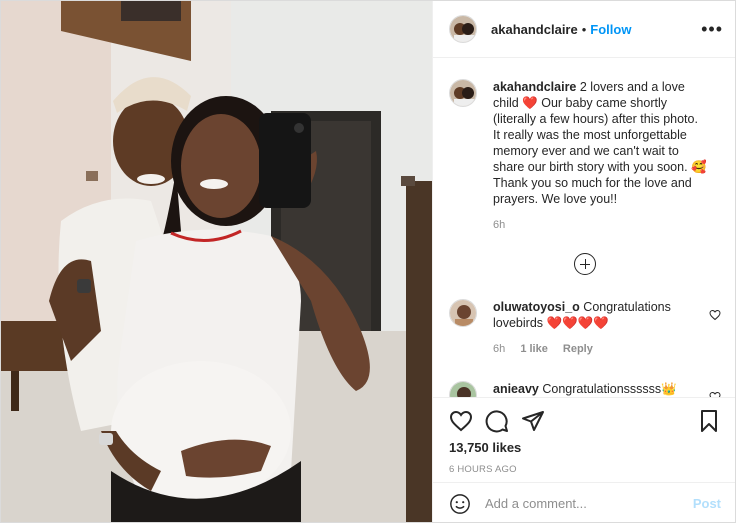 This screenshot has height=523, width=736. Describe the element at coordinates (712, 29) in the screenshot. I see `more-options-icon: •••` at that location.